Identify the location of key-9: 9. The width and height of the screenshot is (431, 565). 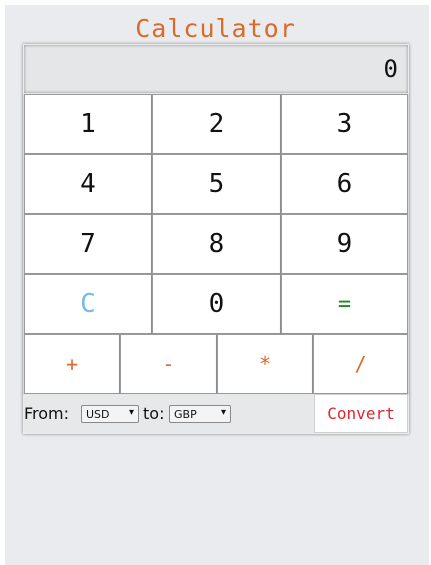
(344, 244).